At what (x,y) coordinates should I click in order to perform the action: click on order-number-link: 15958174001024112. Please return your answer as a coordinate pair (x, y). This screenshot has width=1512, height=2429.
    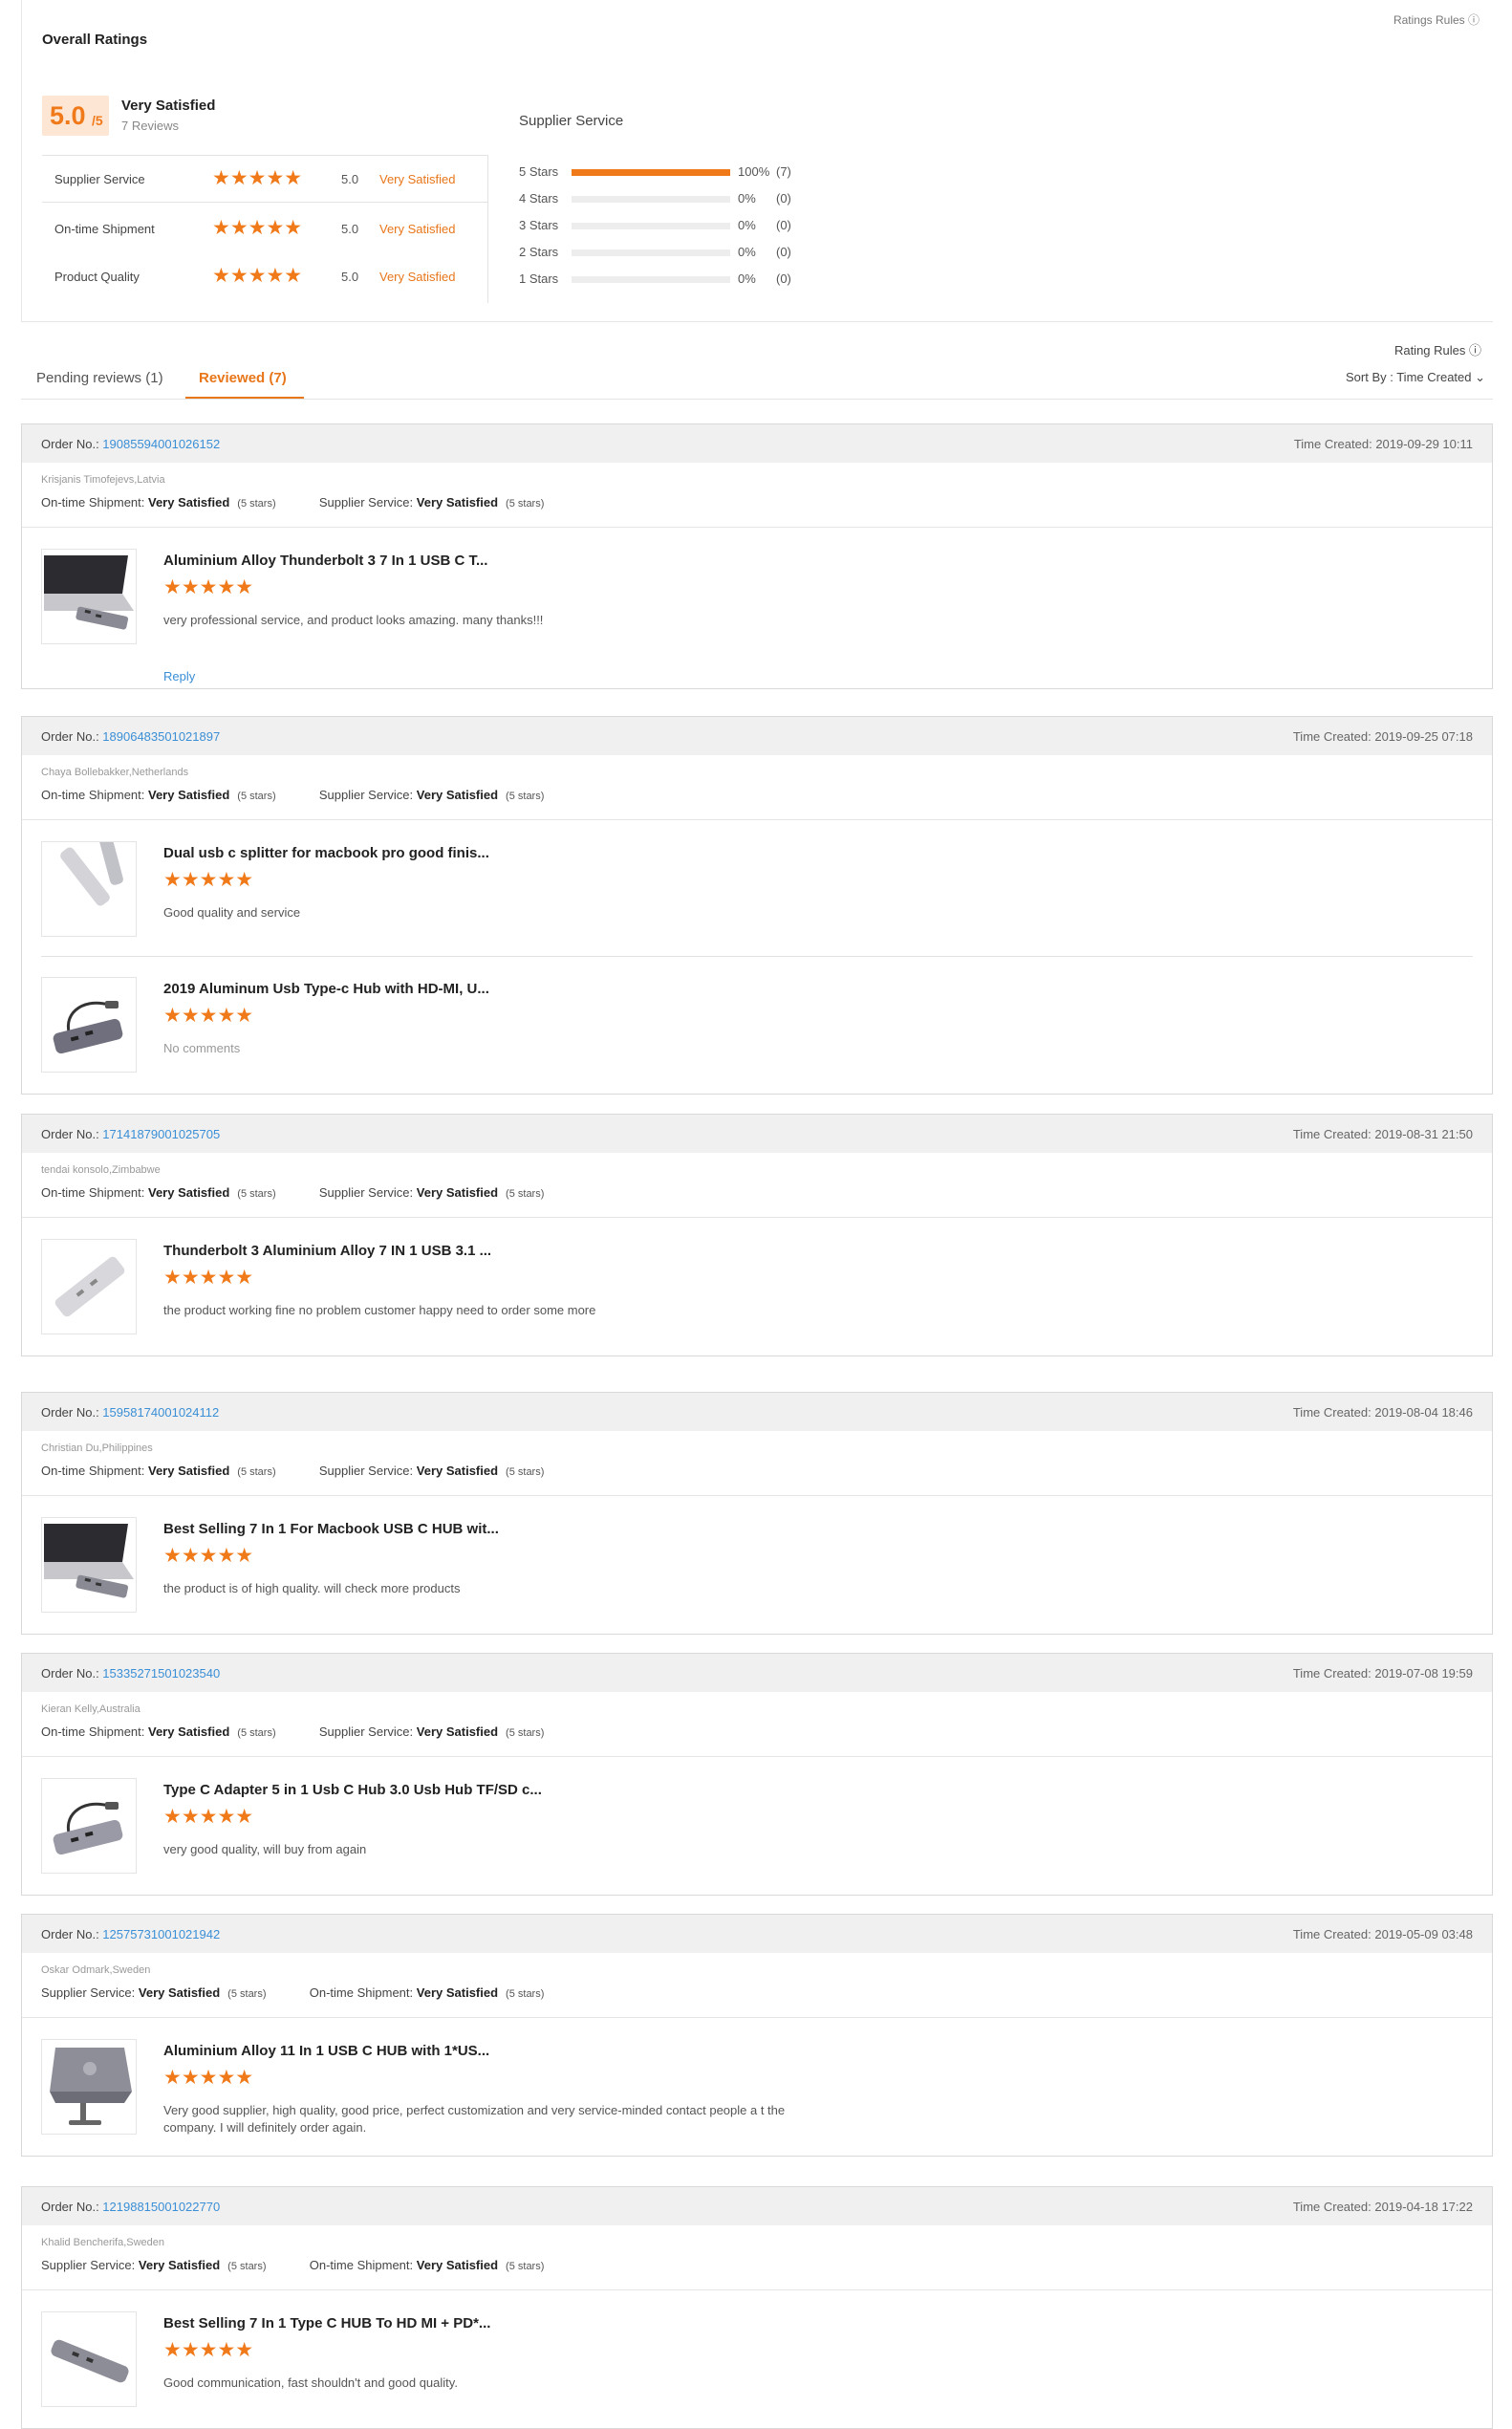
    Looking at the image, I should click on (160, 1412).